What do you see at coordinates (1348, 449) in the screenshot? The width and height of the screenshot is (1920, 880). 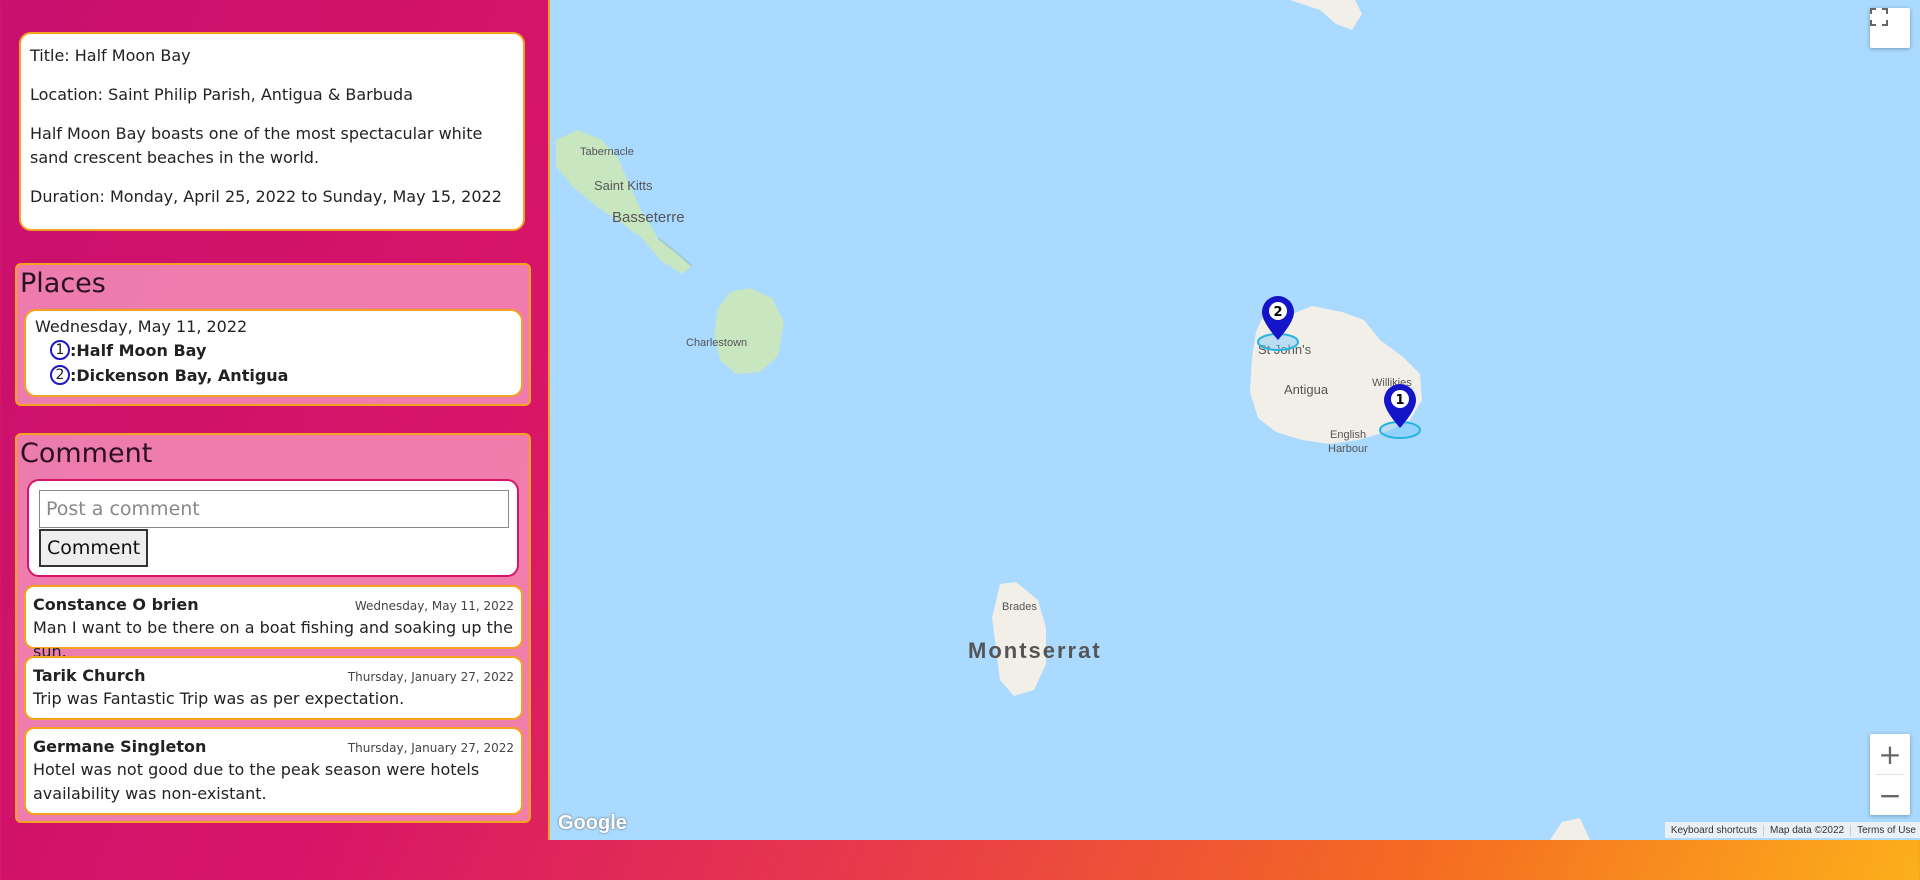 I see `map-label-harbour: Harbour` at bounding box center [1348, 449].